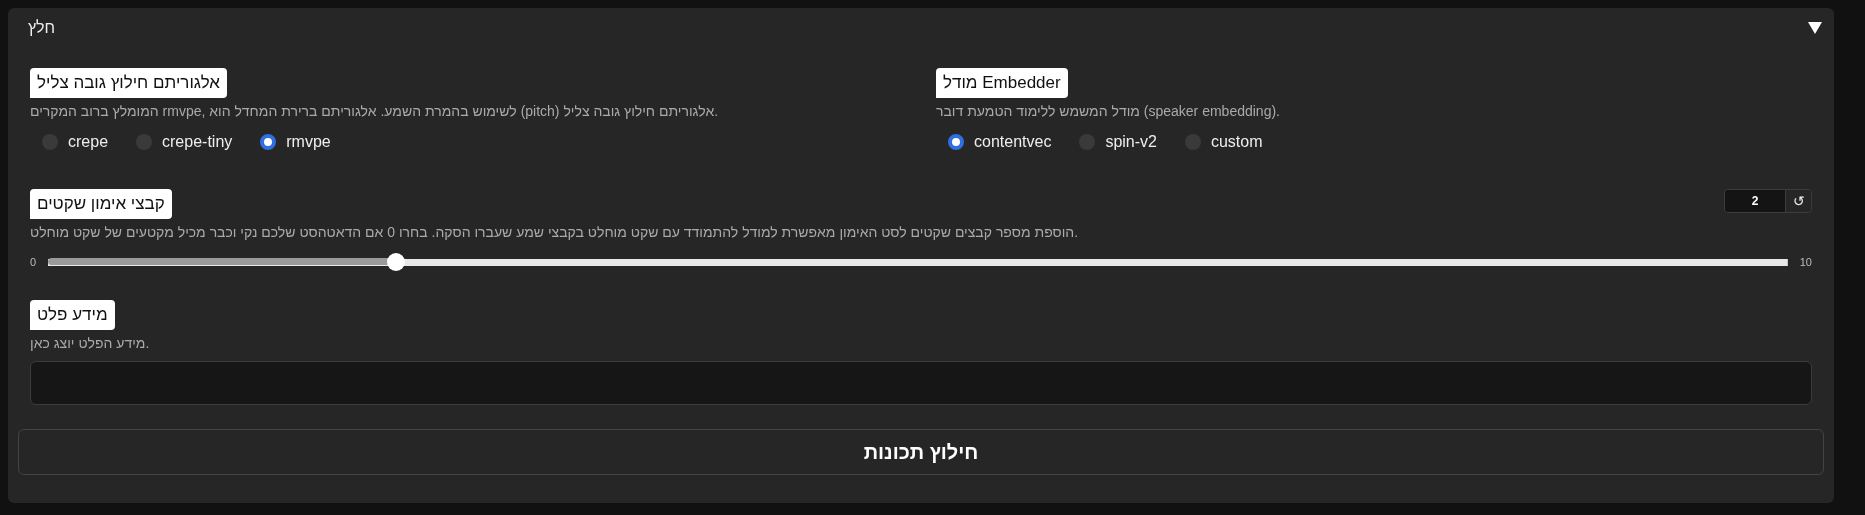  What do you see at coordinates (197, 142) in the screenshot?
I see `radio-label: crepe-tiny` at bounding box center [197, 142].